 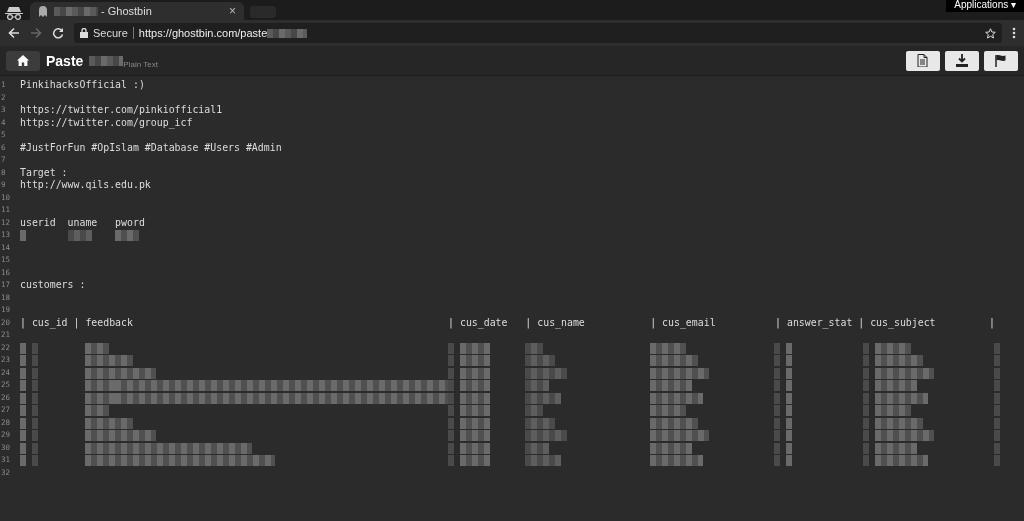 I want to click on flag-icon, so click(x=1001, y=60).